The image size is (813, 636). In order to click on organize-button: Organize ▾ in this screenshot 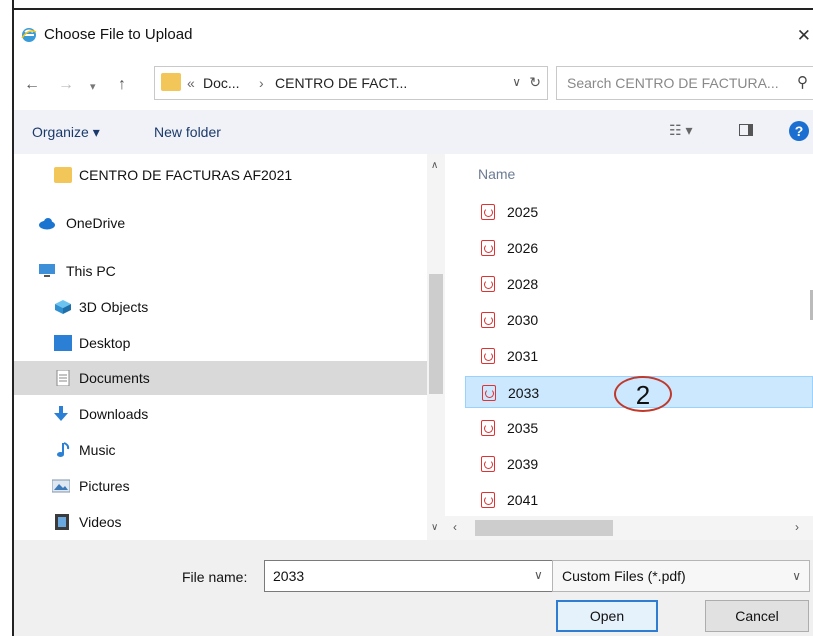, I will do `click(66, 132)`.